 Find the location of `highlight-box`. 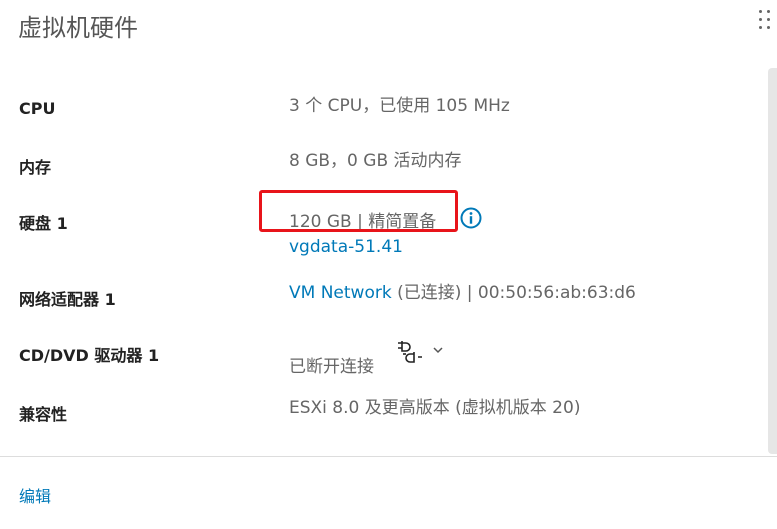

highlight-box is located at coordinates (358, 211).